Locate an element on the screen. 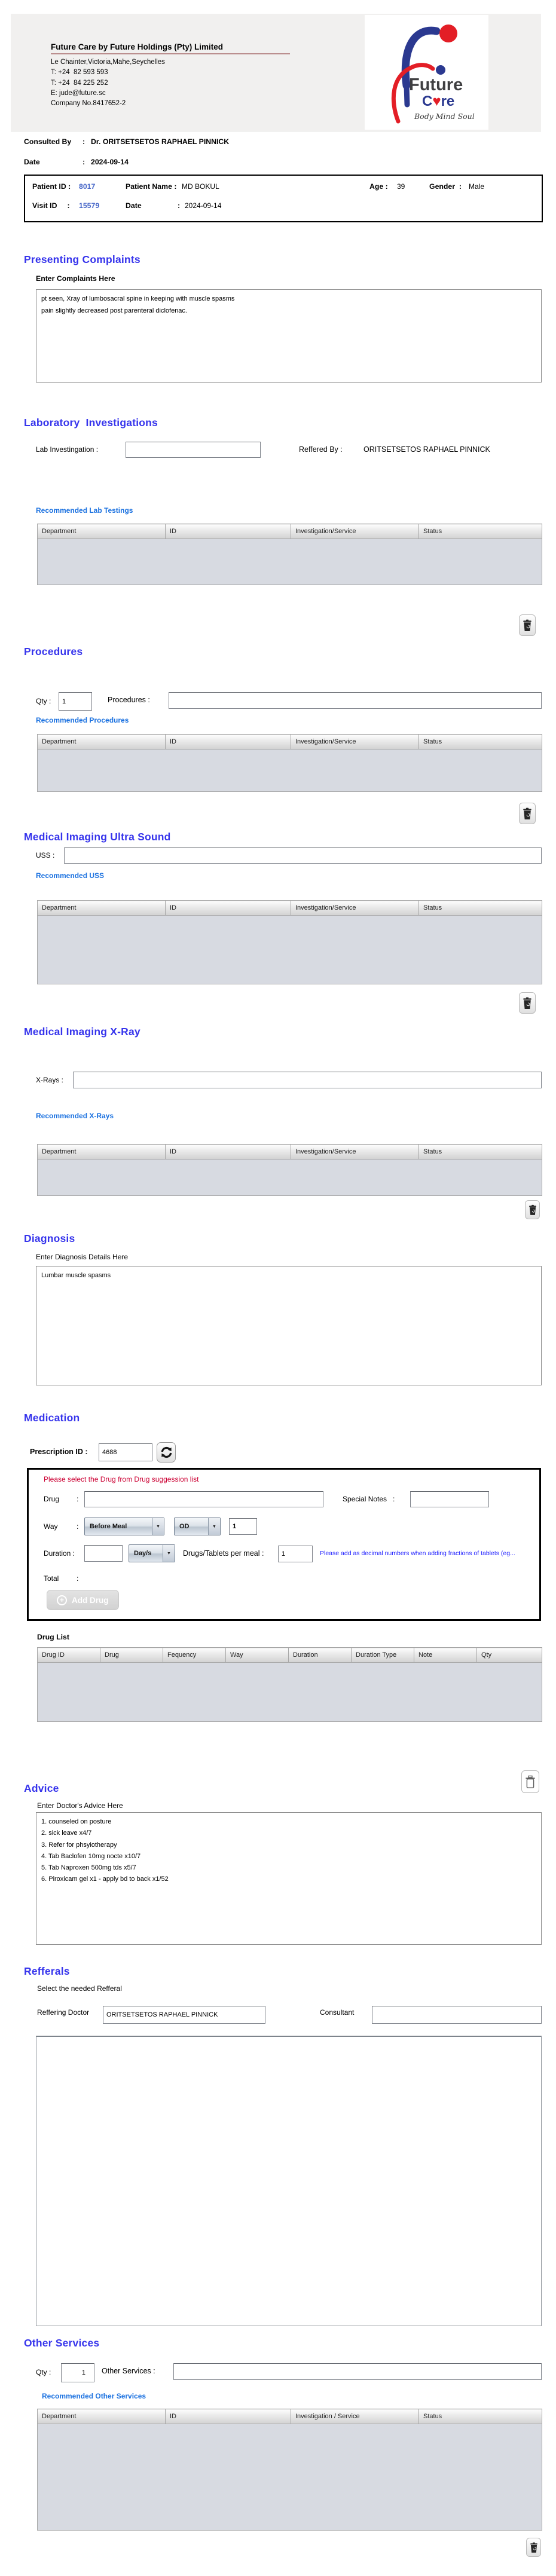  uss-col-status: Status is located at coordinates (480, 908).